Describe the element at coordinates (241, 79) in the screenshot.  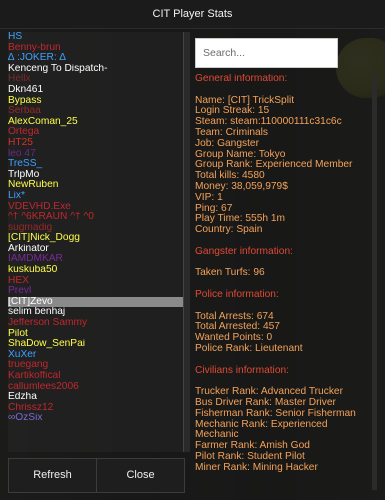
I see `general-header: General information:` at that location.